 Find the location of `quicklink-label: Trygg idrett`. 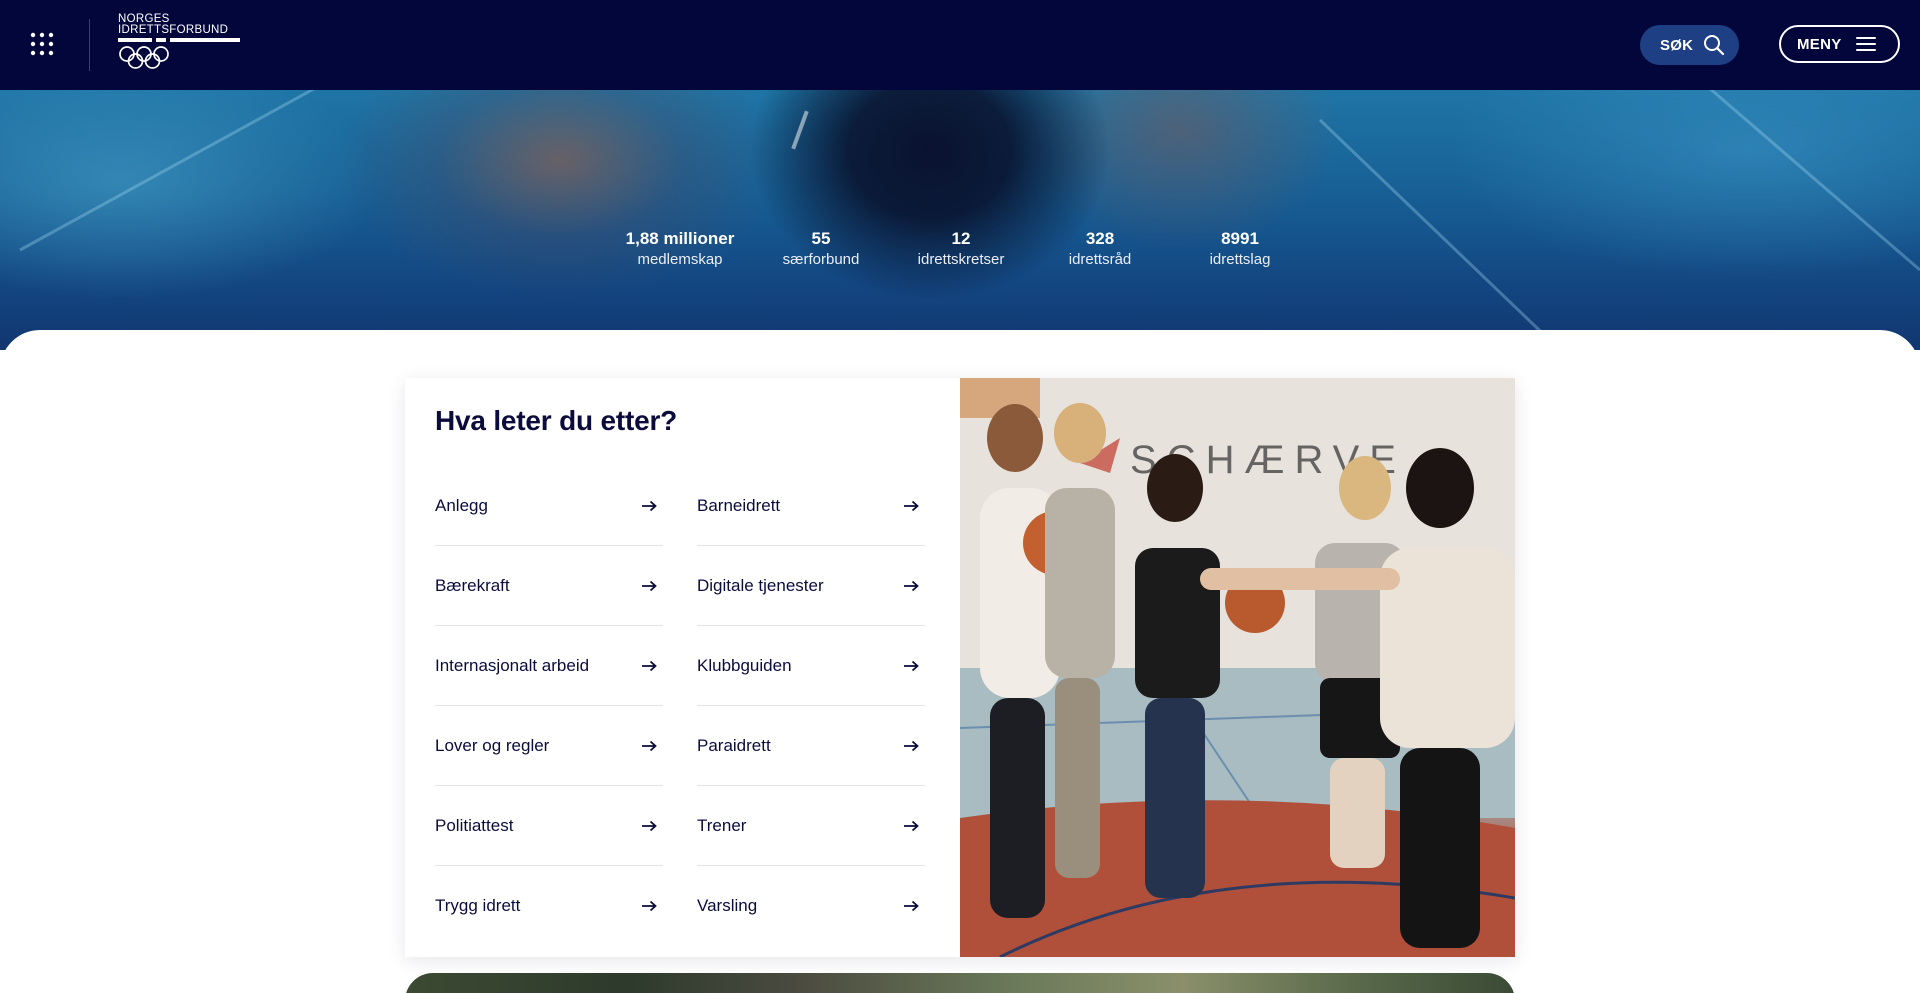

quicklink-label: Trygg idrett is located at coordinates (478, 905).